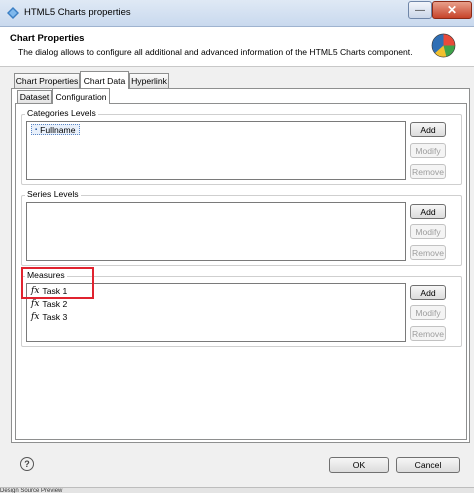 This screenshot has width=474, height=493. Describe the element at coordinates (104, 80) in the screenshot. I see `tab-chart-data: Chart Data` at that location.